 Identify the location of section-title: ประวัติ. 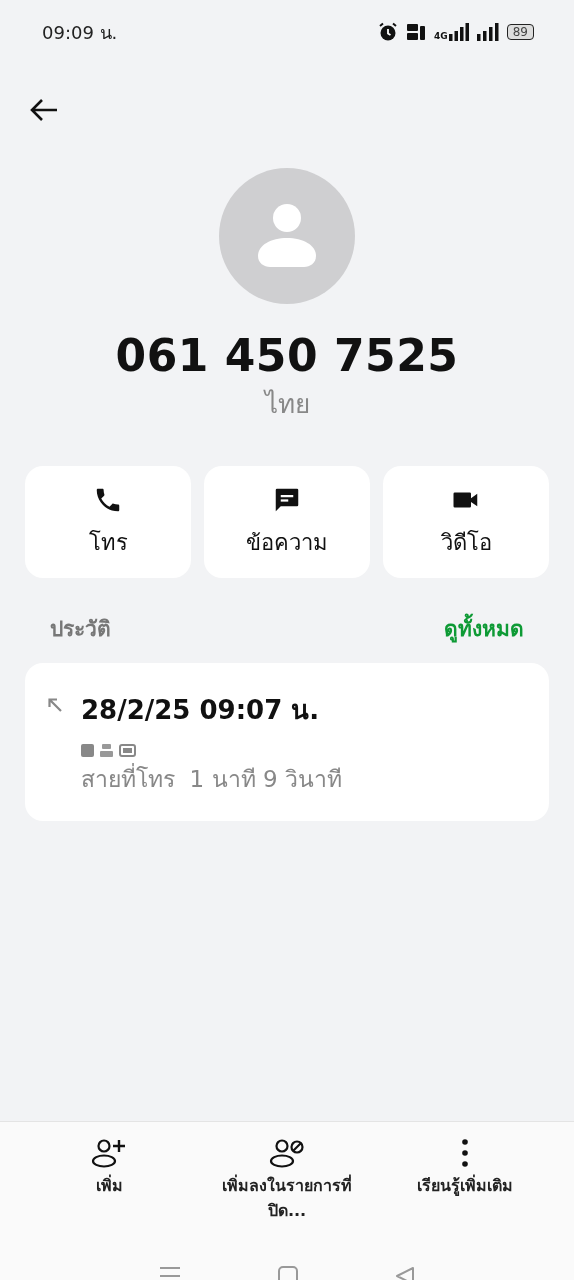
(80, 629).